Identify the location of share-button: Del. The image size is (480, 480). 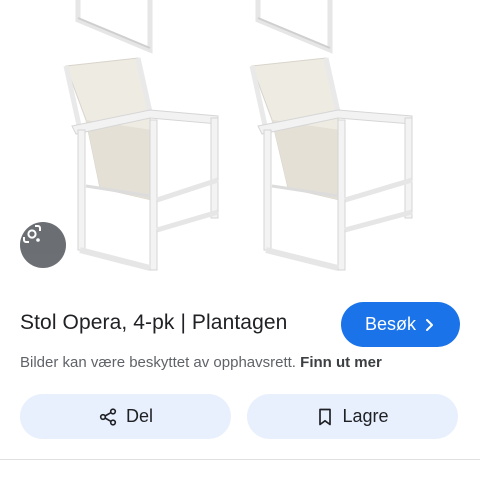
(125, 416).